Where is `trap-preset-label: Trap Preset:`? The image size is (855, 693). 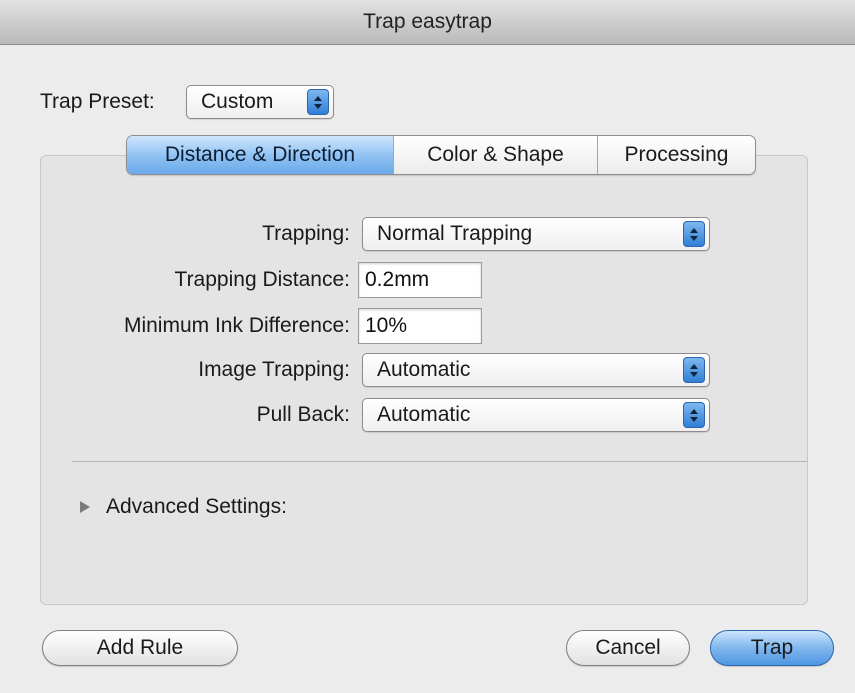 trap-preset-label: Trap Preset: is located at coordinates (97, 101).